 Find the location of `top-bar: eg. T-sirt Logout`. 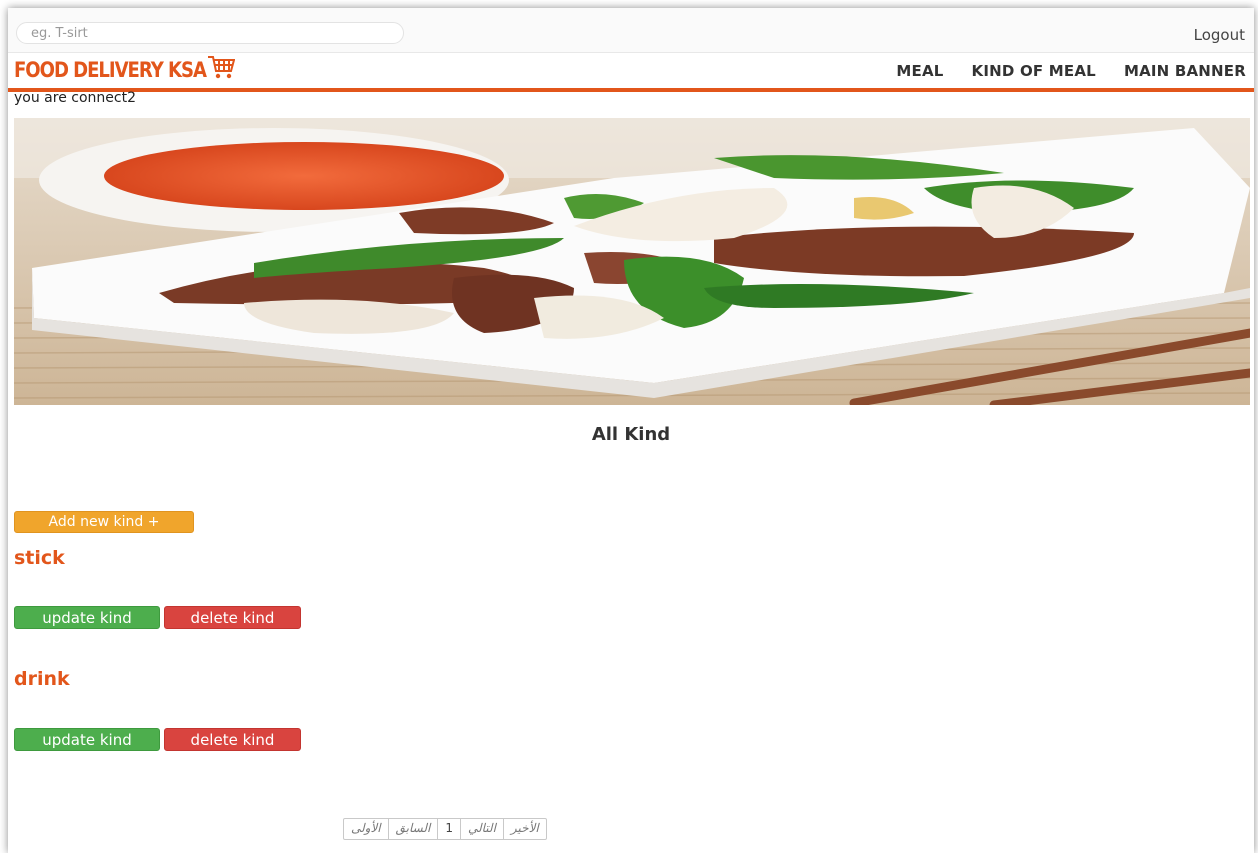

top-bar: eg. T-sirt Logout is located at coordinates (631, 30).